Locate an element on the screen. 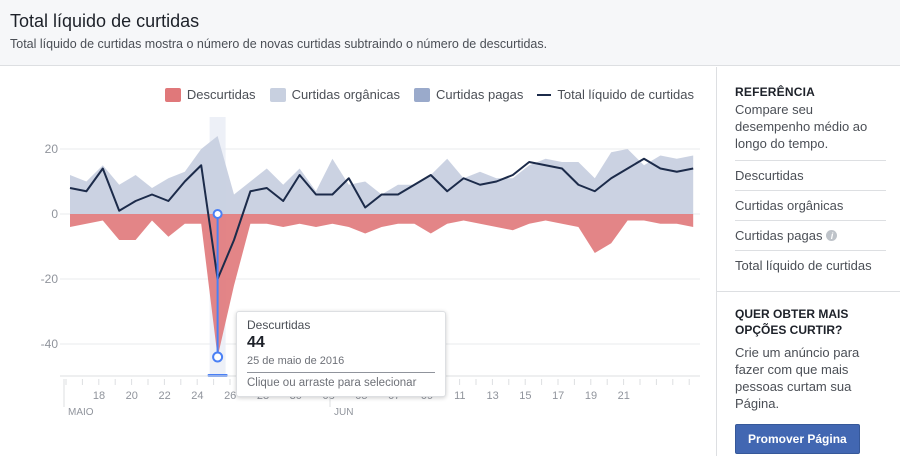 Image resolution: width=900 pixels, height=456 pixels. tooltip-label: Descurtidas is located at coordinates (279, 325).